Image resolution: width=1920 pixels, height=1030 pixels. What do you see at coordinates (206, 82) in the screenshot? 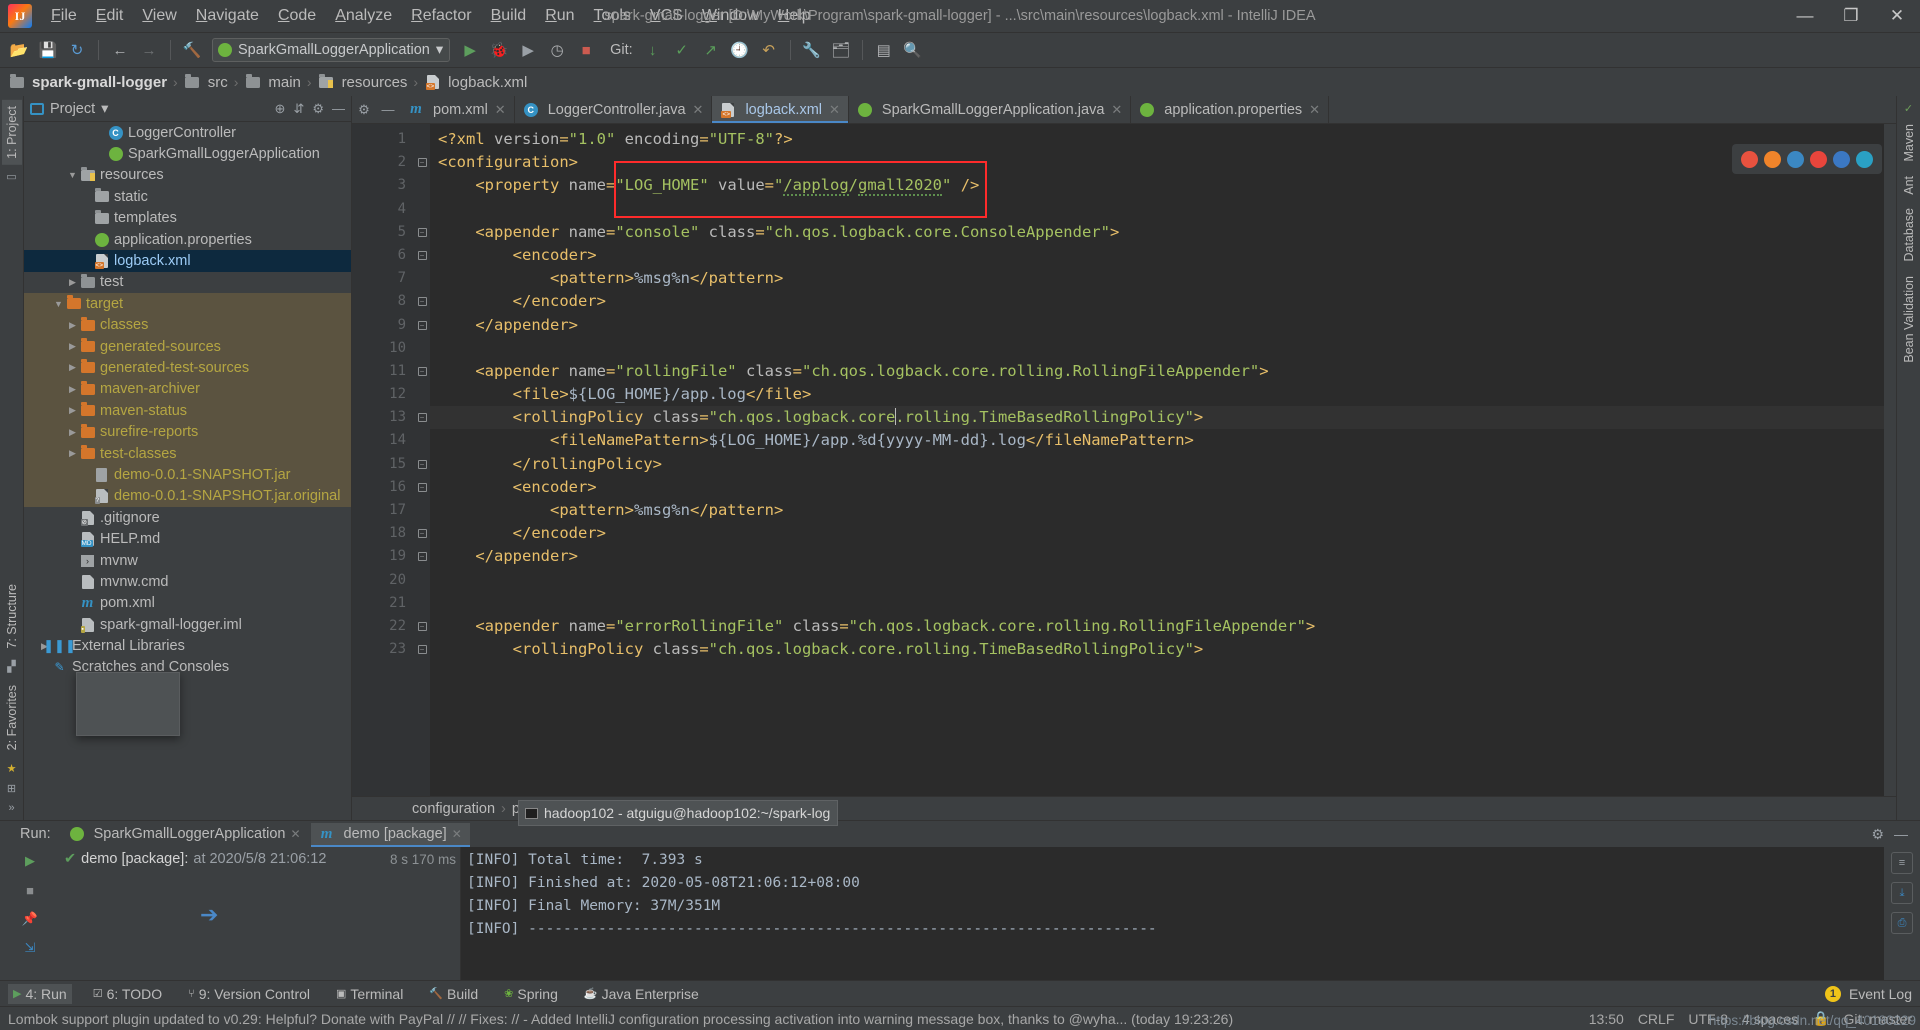
I see `breadcrumb-item-src: src` at bounding box center [206, 82].